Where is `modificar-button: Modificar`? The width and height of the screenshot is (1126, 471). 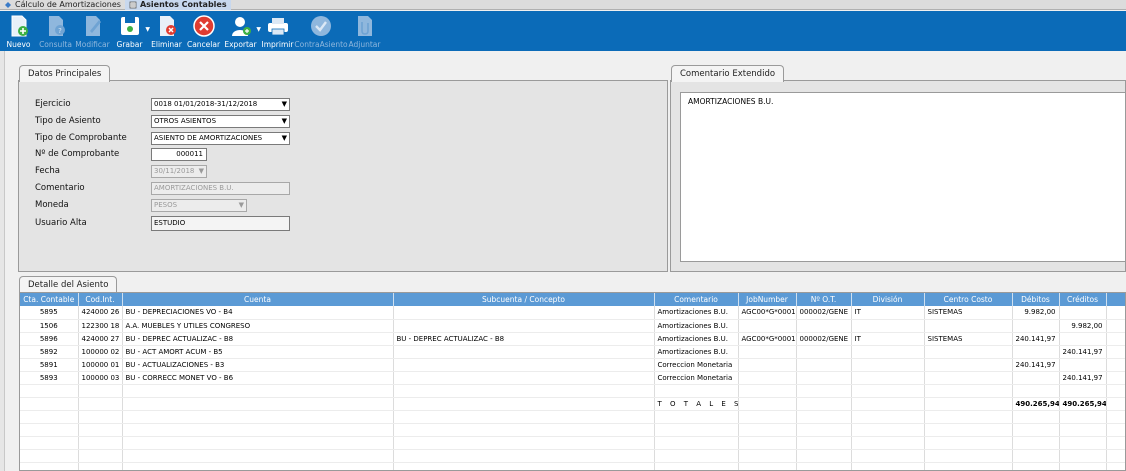
modificar-button: Modificar is located at coordinates (92, 31).